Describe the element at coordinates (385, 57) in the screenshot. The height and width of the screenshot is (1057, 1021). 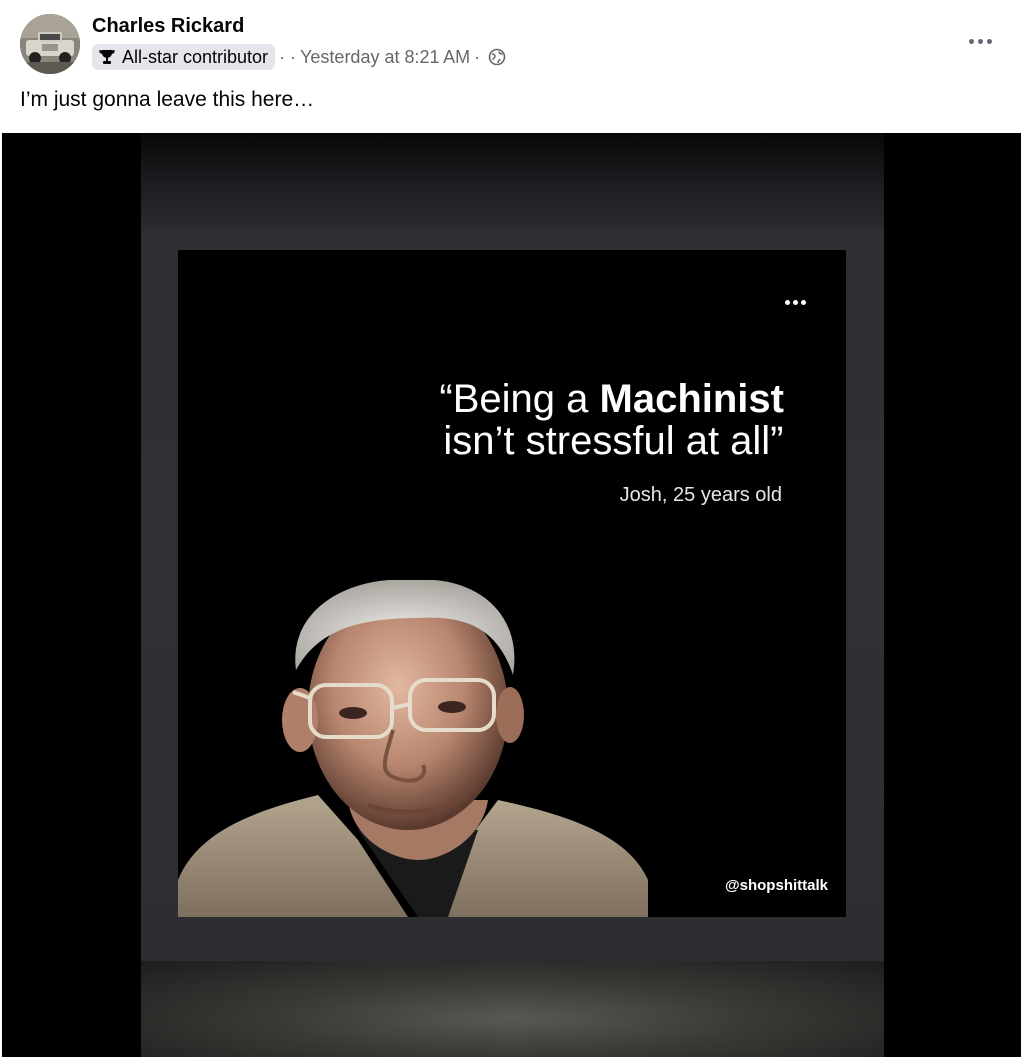
I see `post-timestamp: Yesterday at 8:21 AM` at that location.